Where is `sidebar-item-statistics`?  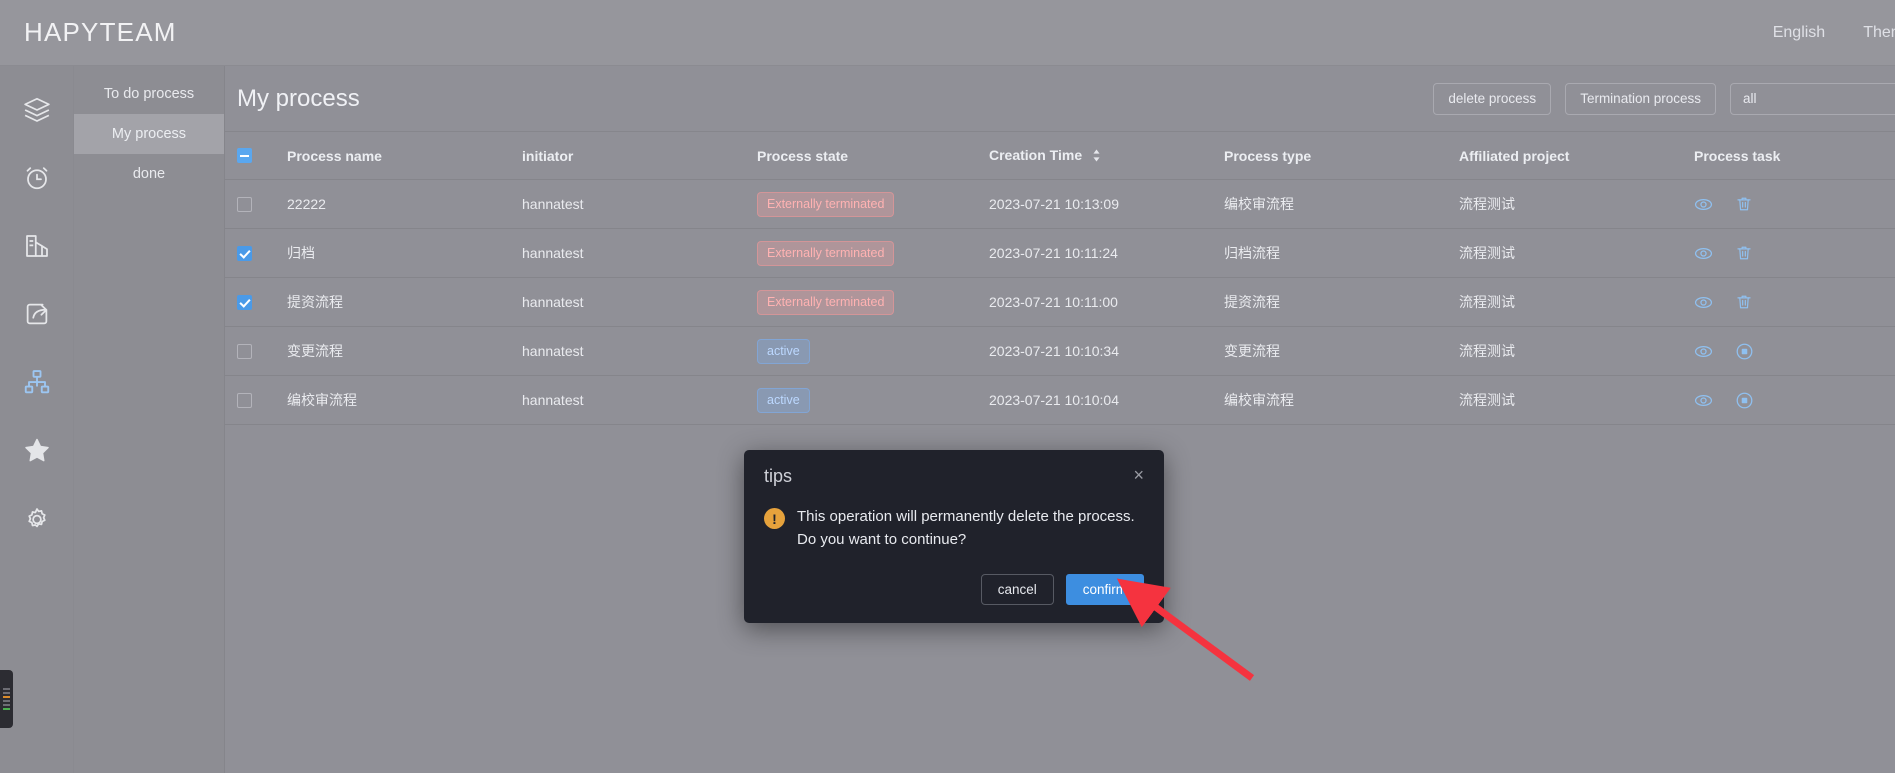 sidebar-item-statistics is located at coordinates (37, 246).